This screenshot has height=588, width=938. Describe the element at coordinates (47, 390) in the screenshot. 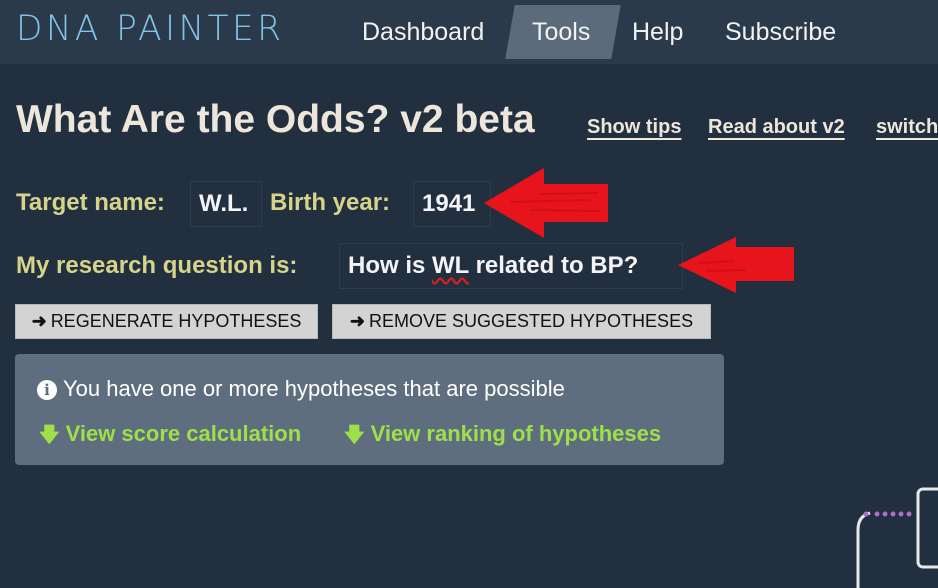

I see `info-circle-icon: i` at that location.